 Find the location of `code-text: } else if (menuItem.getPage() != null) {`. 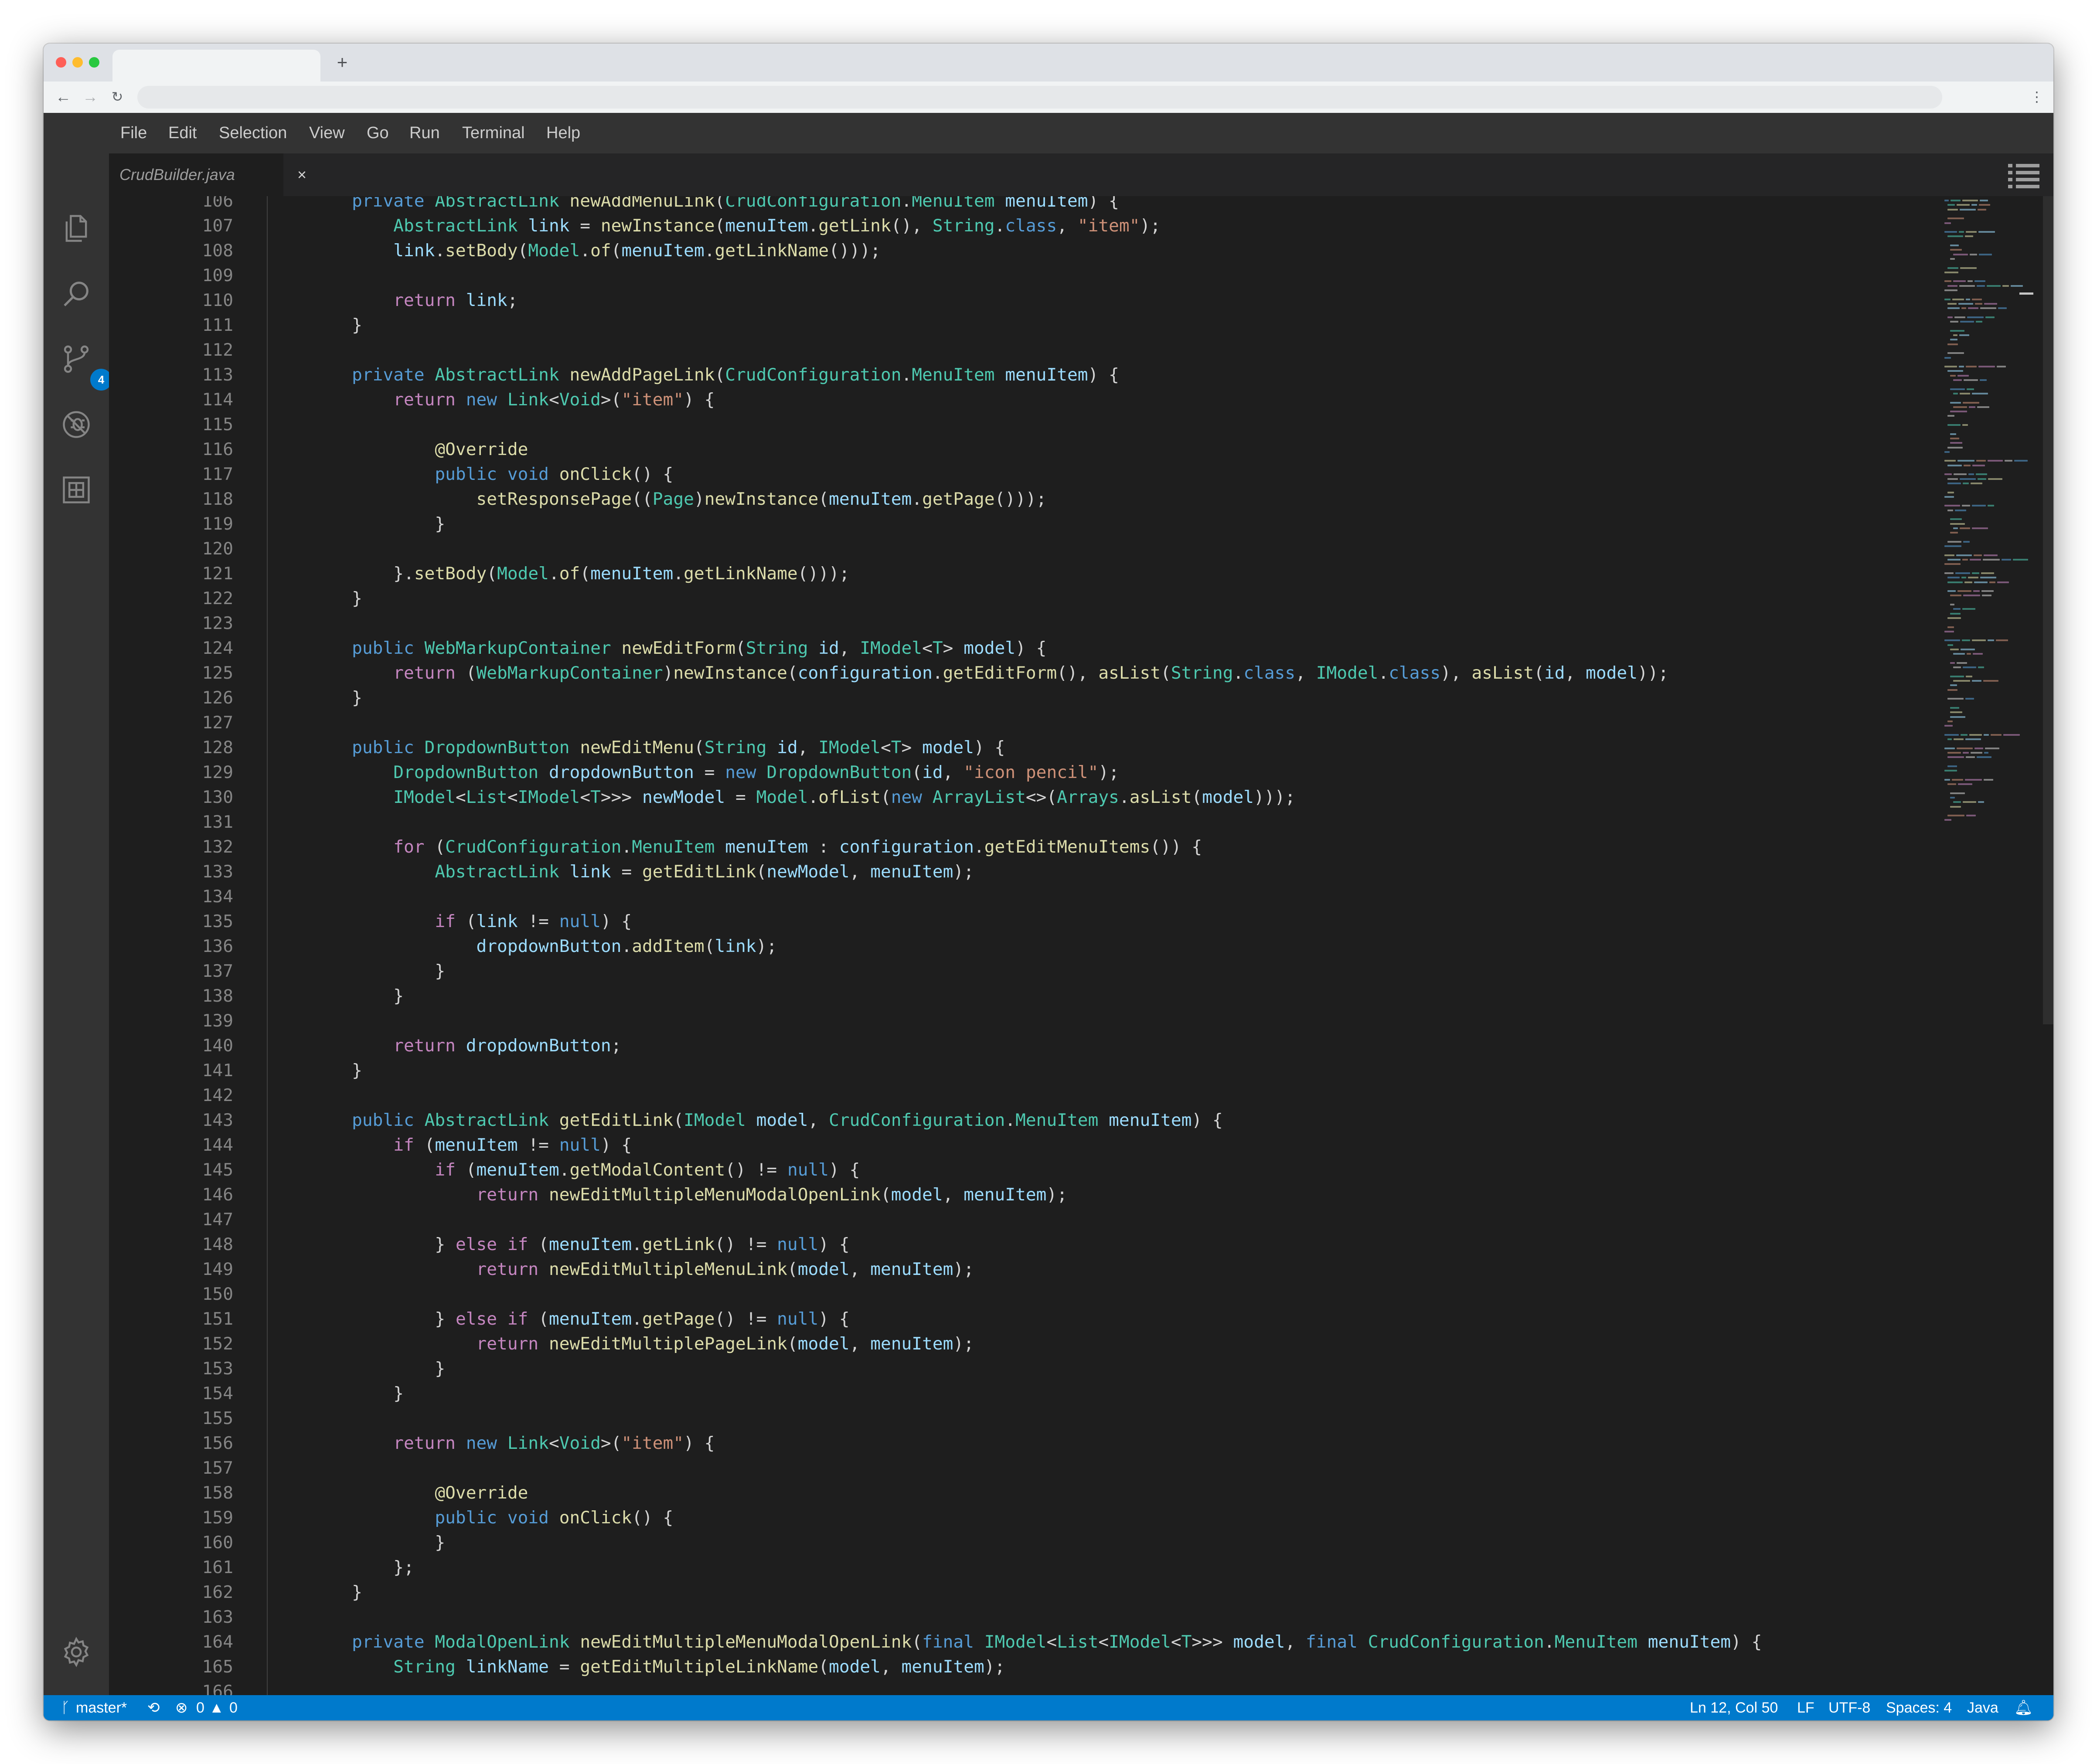

code-text: } else if (menuItem.getPage() != null) { is located at coordinates (579, 1320).